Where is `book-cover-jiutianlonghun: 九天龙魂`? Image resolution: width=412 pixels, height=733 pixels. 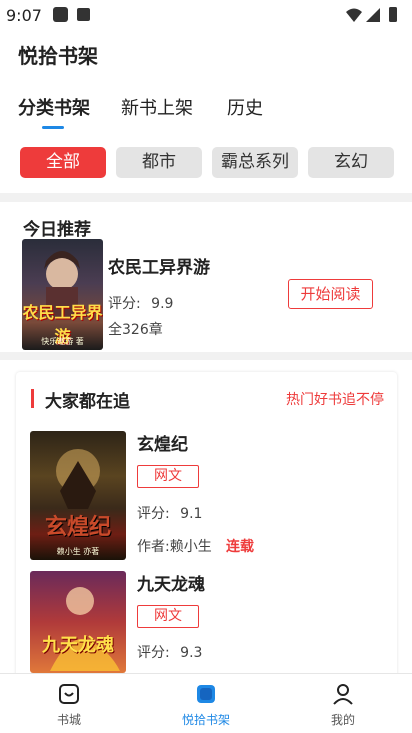
book-cover-jiutianlonghun: 九天龙魂 is located at coordinates (78, 622).